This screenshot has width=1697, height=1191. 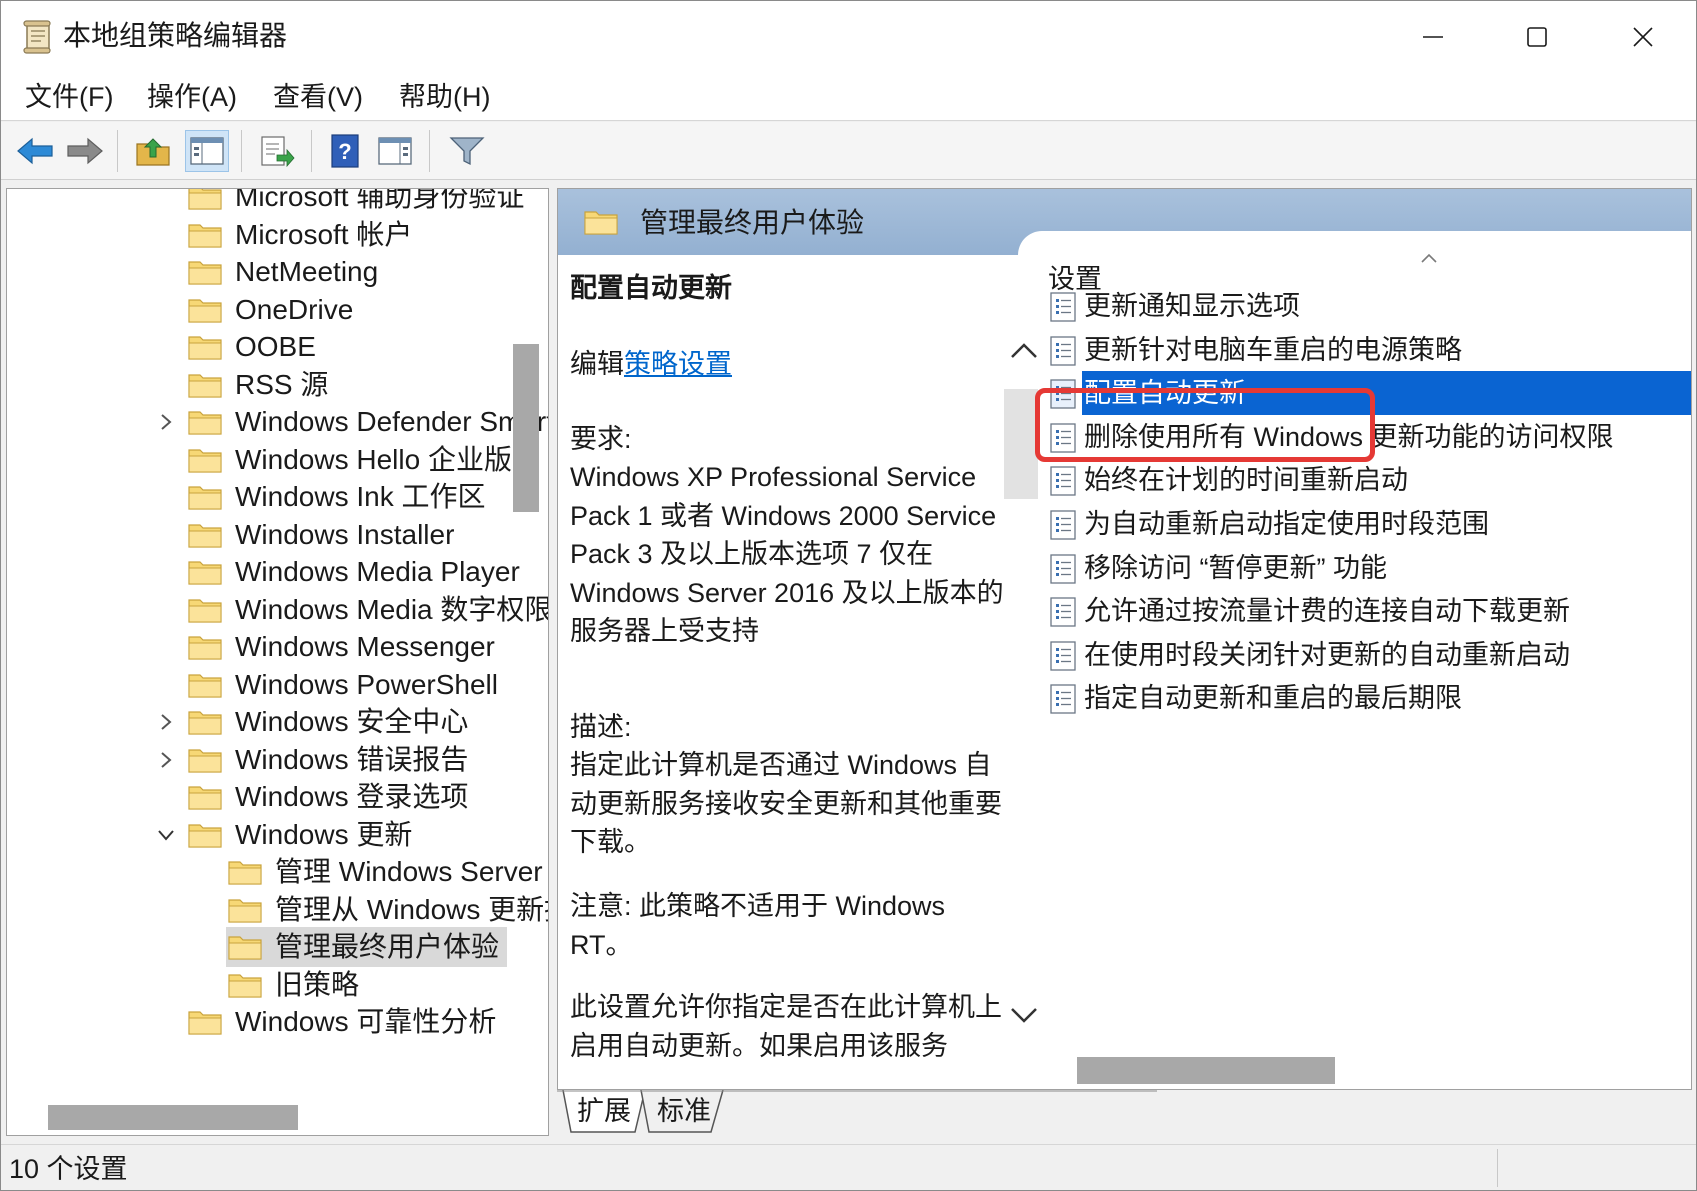 I want to click on tree-item: Microsoft 帐户, so click(x=259, y=235).